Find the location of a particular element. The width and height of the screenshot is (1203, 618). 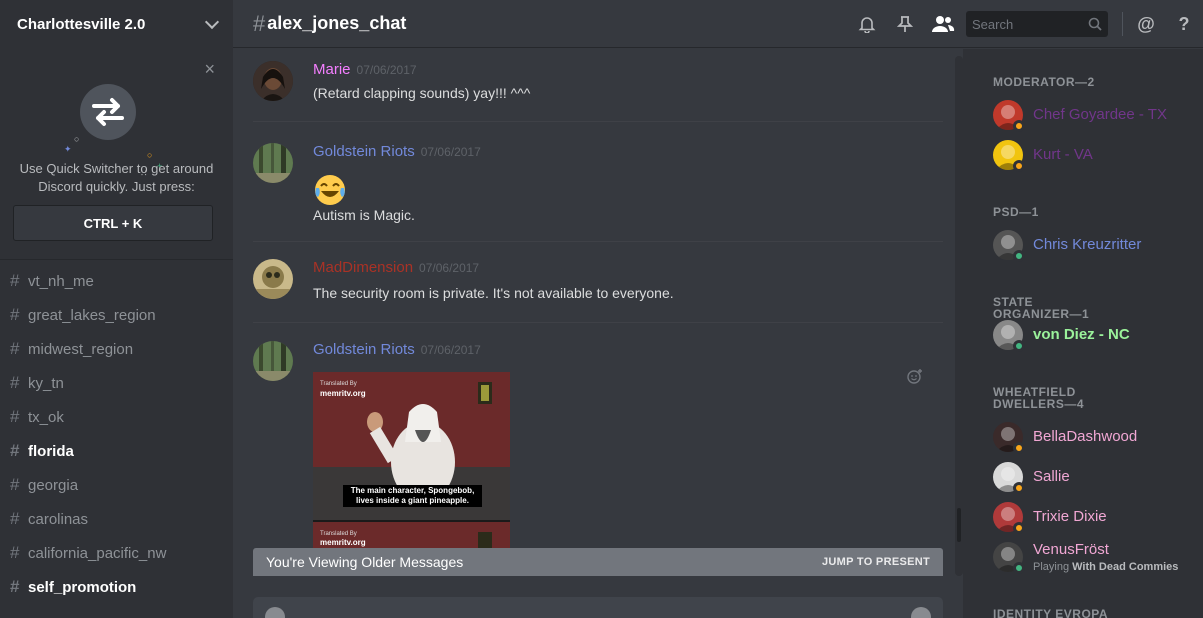

role-header: IDENTITY EVROPA—11 is located at coordinates (1051, 612).